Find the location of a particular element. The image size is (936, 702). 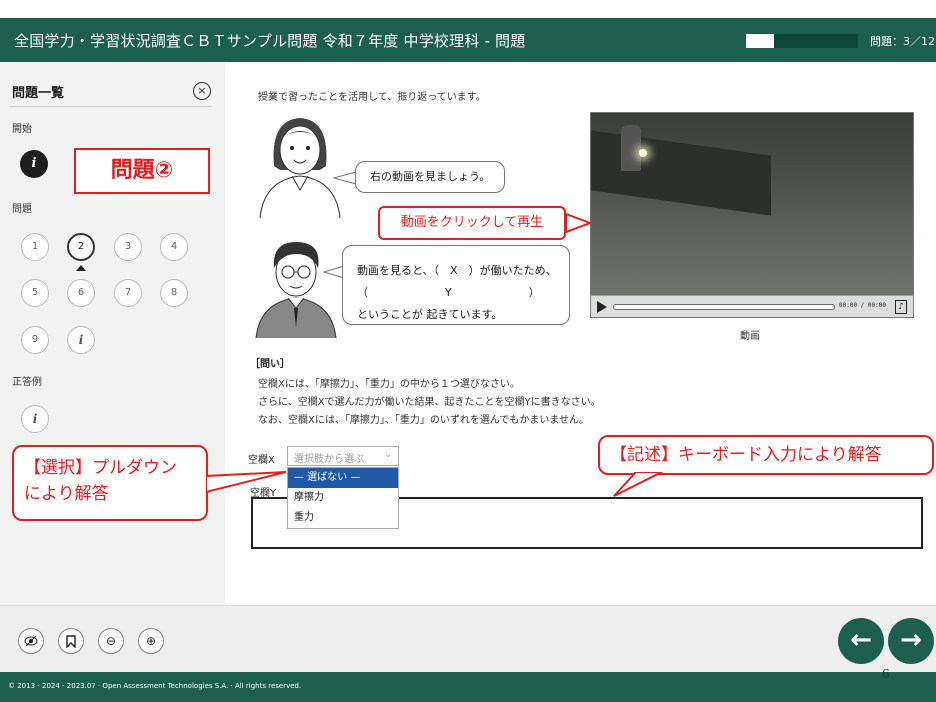

dropdown-option-none: — 選ばない — is located at coordinates (343, 478).